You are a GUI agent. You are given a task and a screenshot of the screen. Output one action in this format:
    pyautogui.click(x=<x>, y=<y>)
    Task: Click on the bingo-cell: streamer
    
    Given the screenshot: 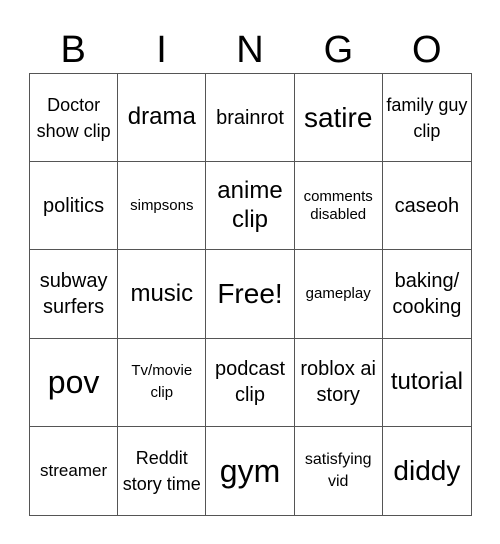 What is the action you would take?
    pyautogui.click(x=74, y=470)
    